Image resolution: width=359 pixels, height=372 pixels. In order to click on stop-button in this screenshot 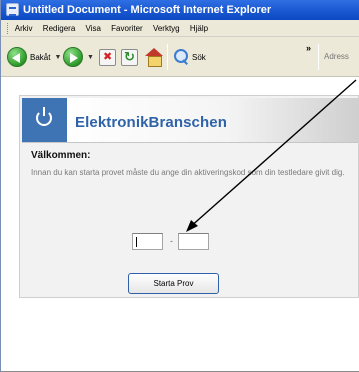, I will do `click(107, 57)`.